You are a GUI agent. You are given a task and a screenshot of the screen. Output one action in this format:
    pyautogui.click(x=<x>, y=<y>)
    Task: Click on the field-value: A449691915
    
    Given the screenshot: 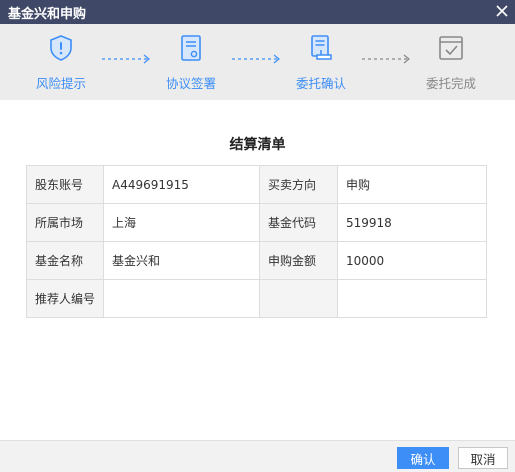 What is the action you would take?
    pyautogui.click(x=181, y=184)
    